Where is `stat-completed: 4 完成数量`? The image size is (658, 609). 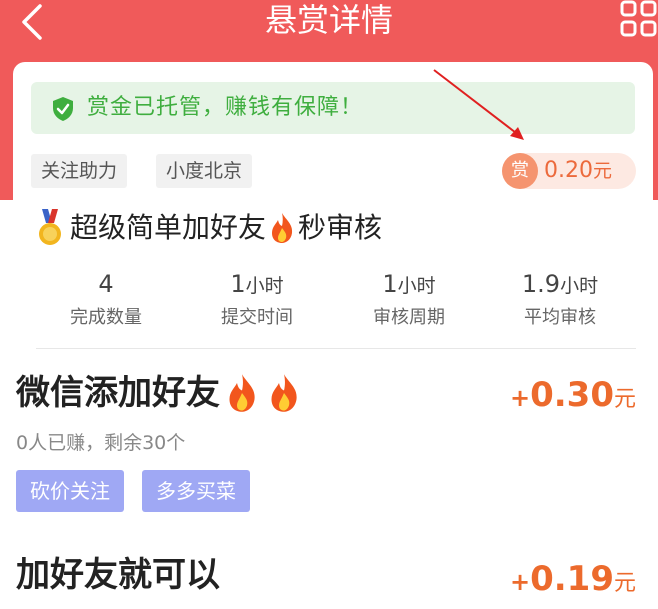
stat-completed: 4 完成数量 is located at coordinates (106, 299).